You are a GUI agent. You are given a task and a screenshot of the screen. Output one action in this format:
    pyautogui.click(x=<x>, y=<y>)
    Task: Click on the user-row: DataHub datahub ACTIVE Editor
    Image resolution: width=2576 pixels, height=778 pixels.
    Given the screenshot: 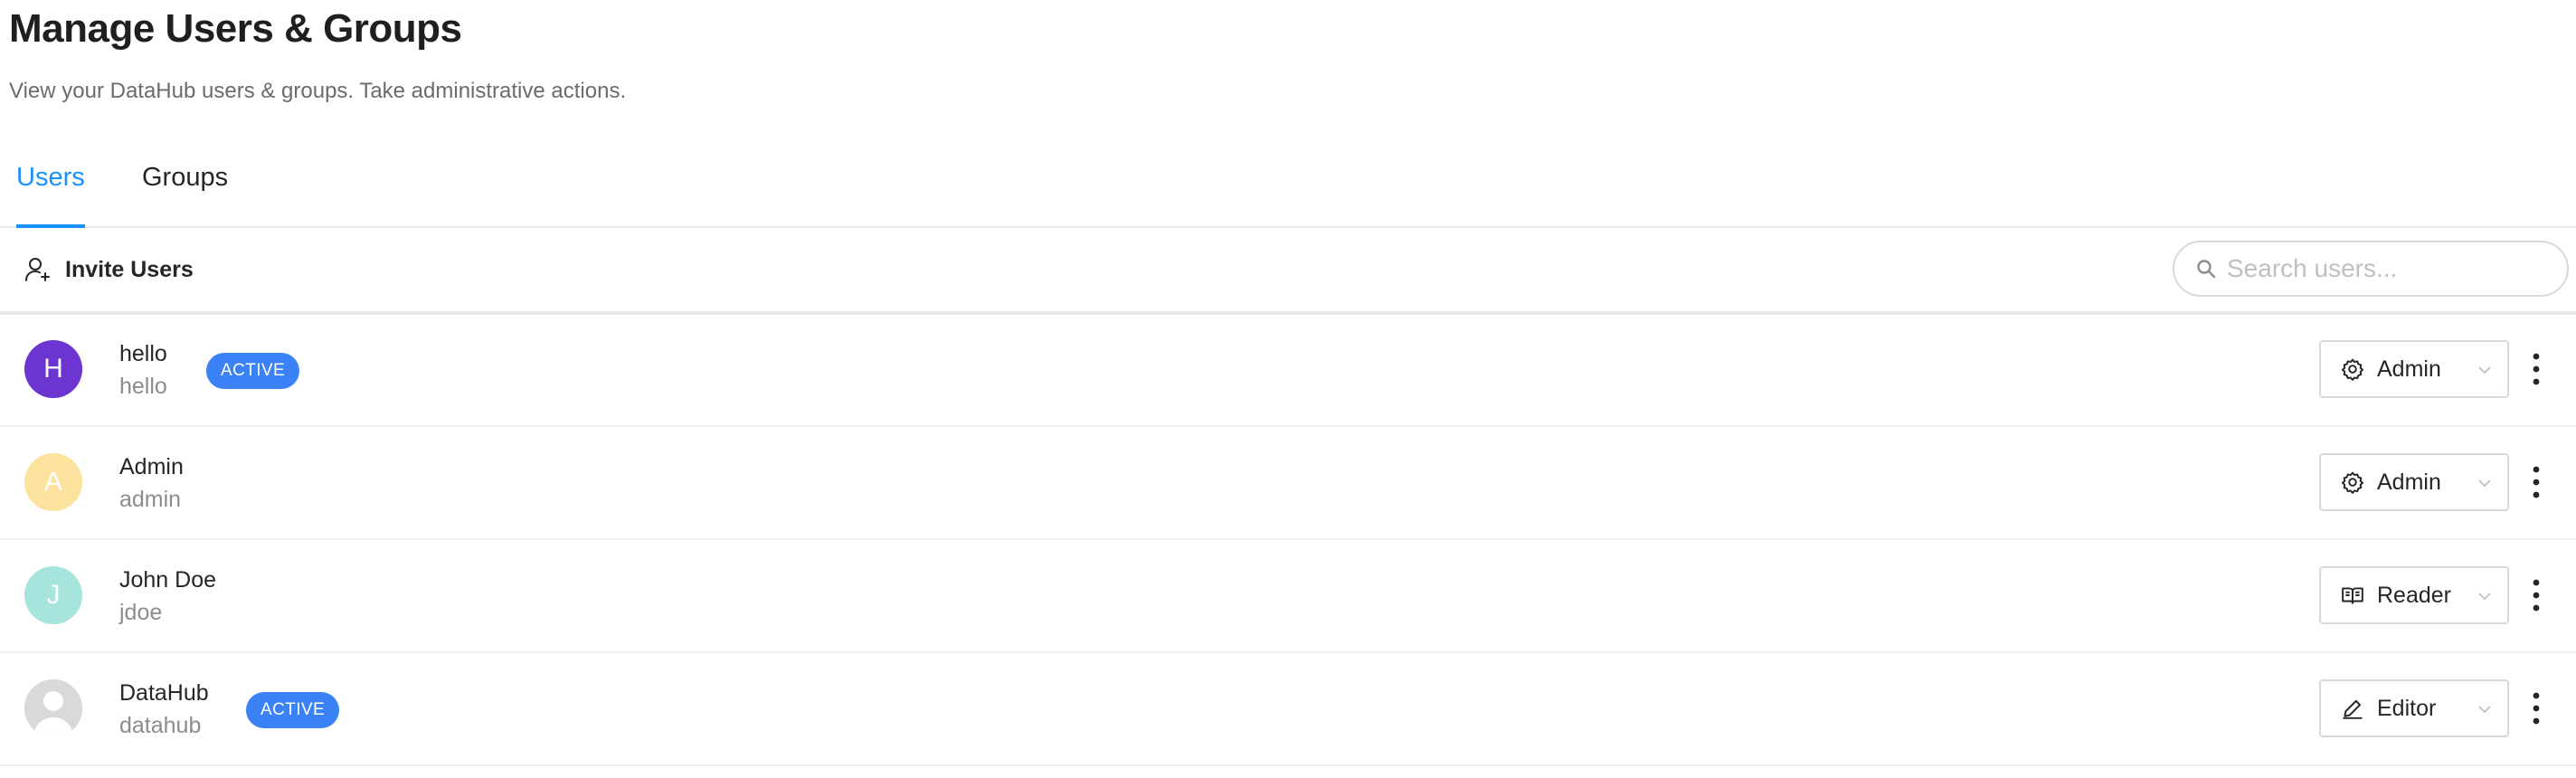 What is the action you would take?
    pyautogui.click(x=1288, y=709)
    